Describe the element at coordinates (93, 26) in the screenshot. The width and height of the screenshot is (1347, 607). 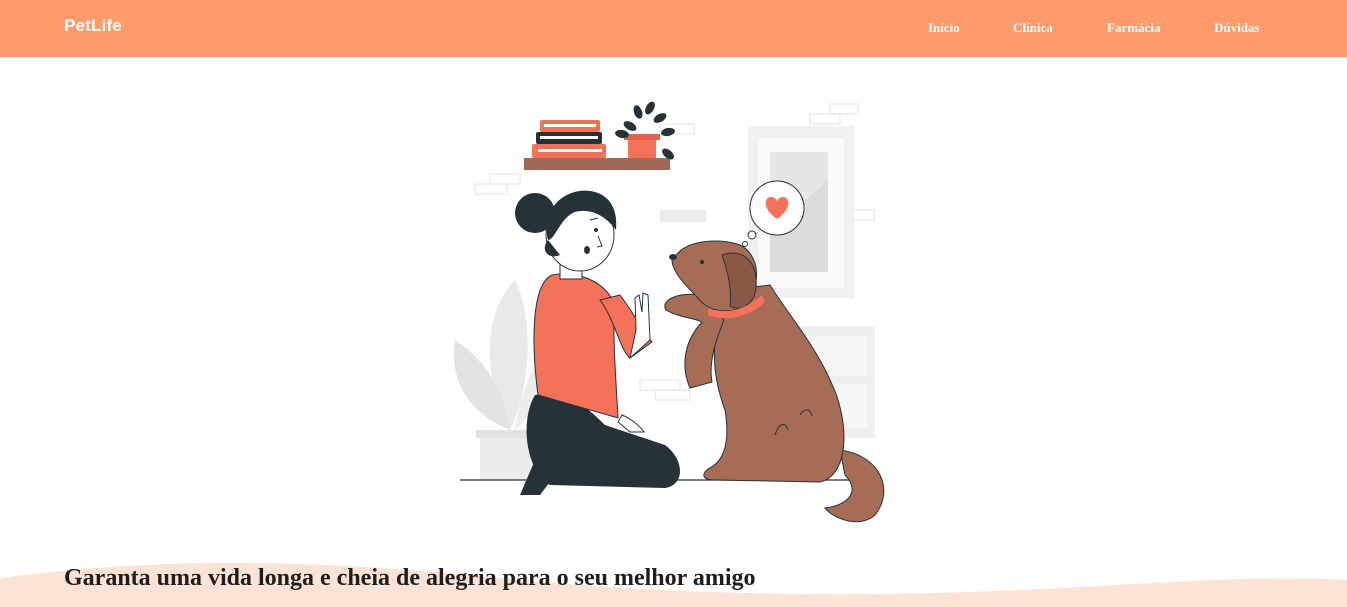
I see `brand-logo: PetLife` at that location.